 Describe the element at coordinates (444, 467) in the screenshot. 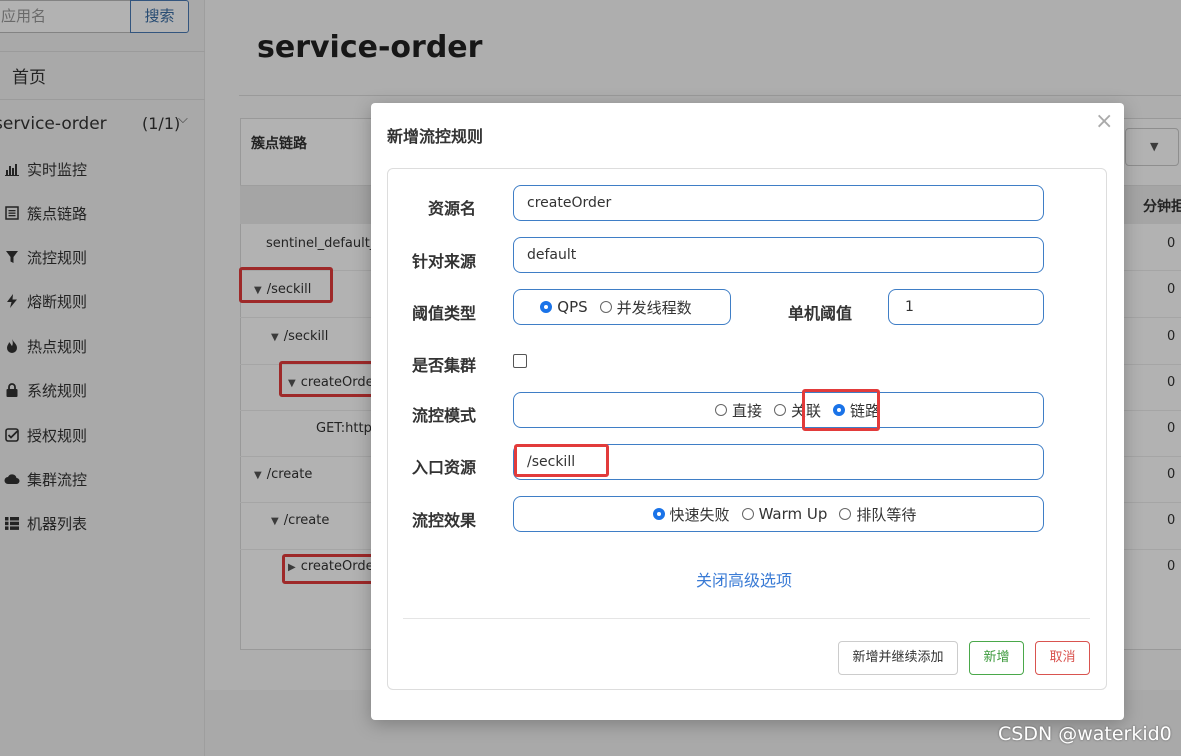

I see `ref-resource-label: 入口资源` at that location.